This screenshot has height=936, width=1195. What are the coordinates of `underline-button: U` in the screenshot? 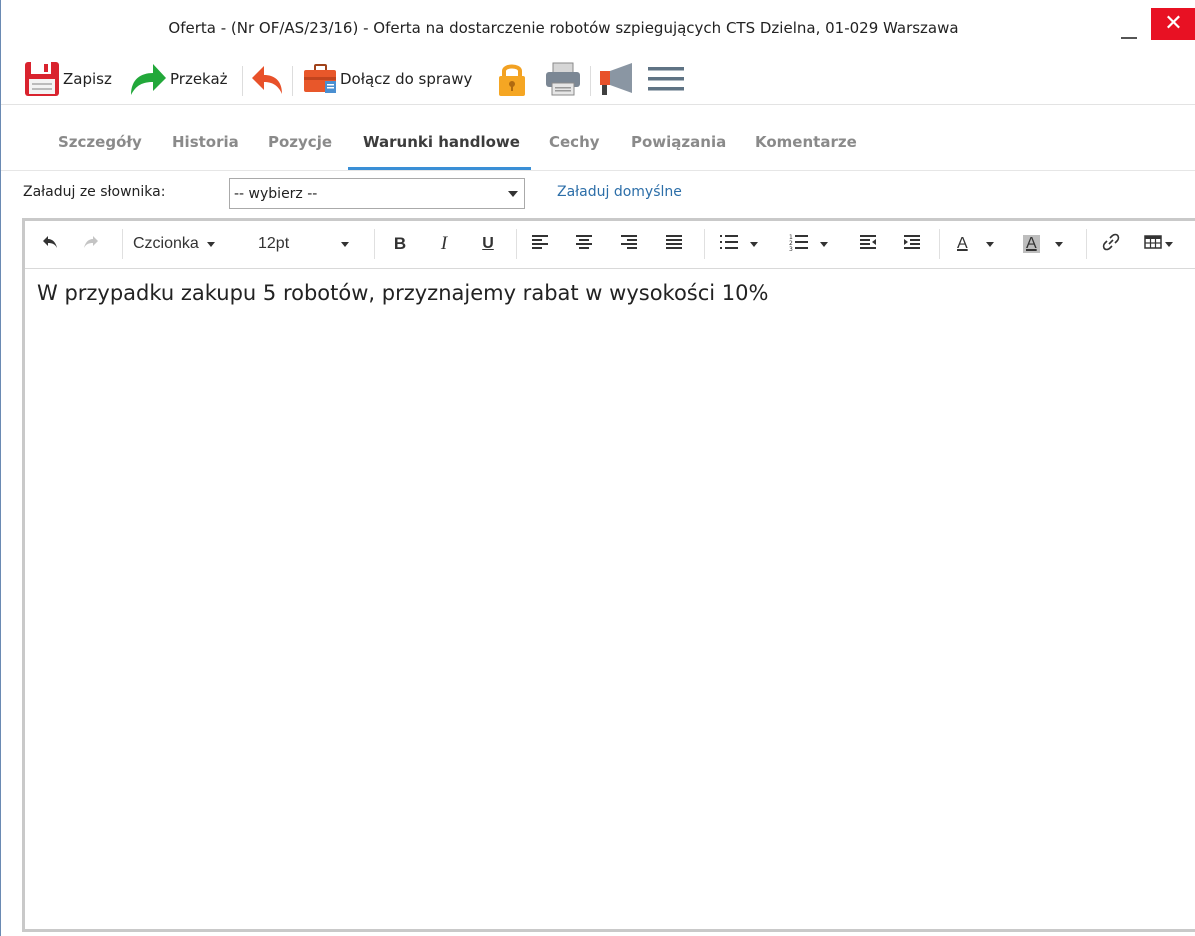 It's located at (488, 244).